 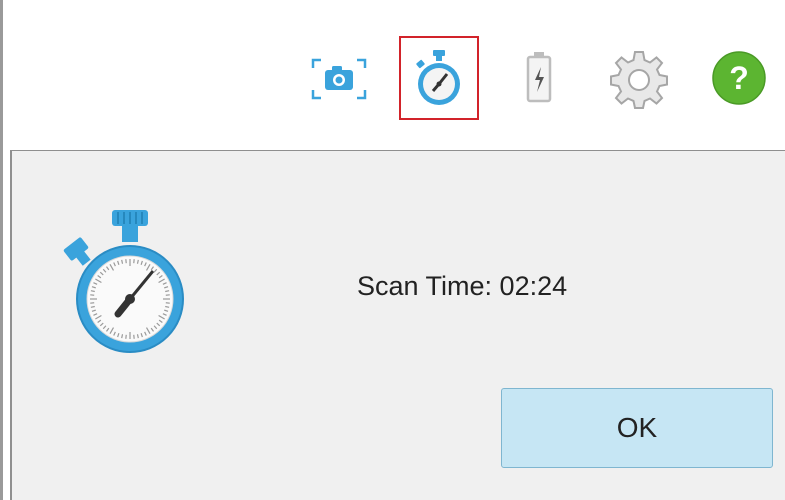 I want to click on camera-capture-icon, so click(x=339, y=79).